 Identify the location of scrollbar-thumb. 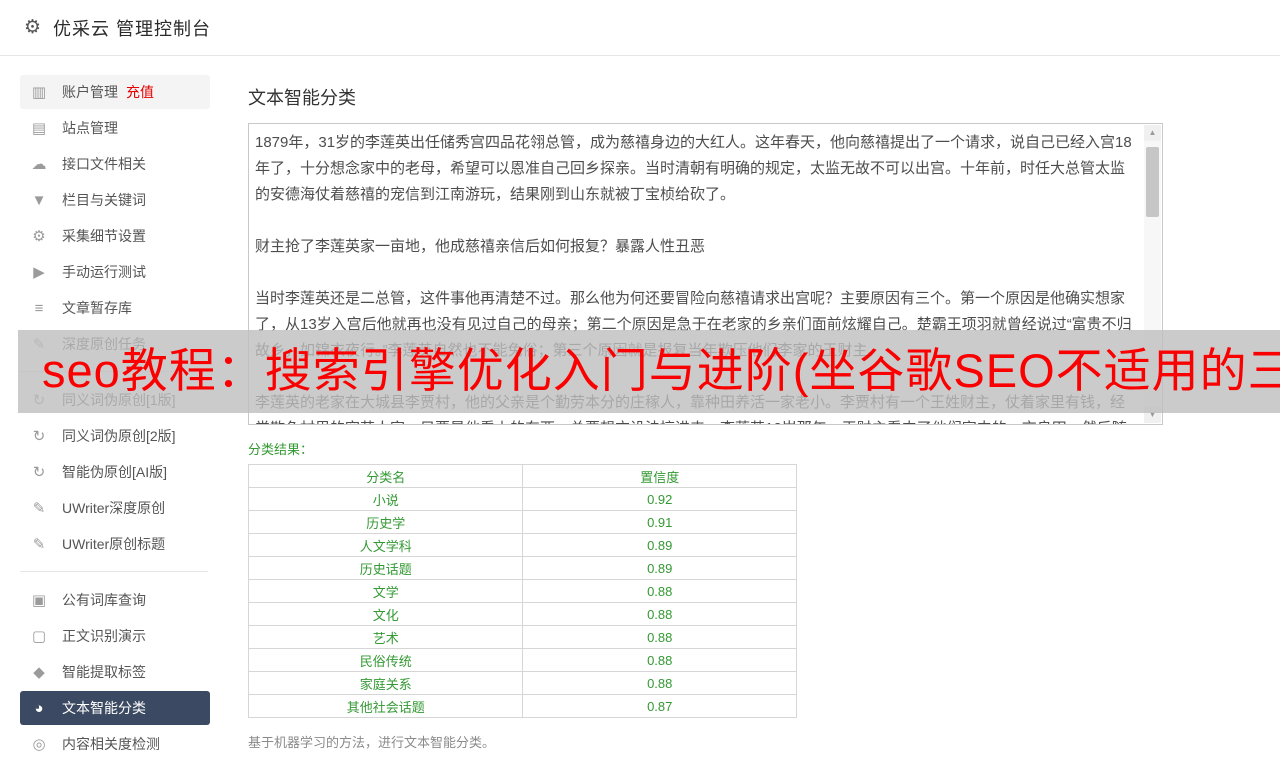
(1152, 182).